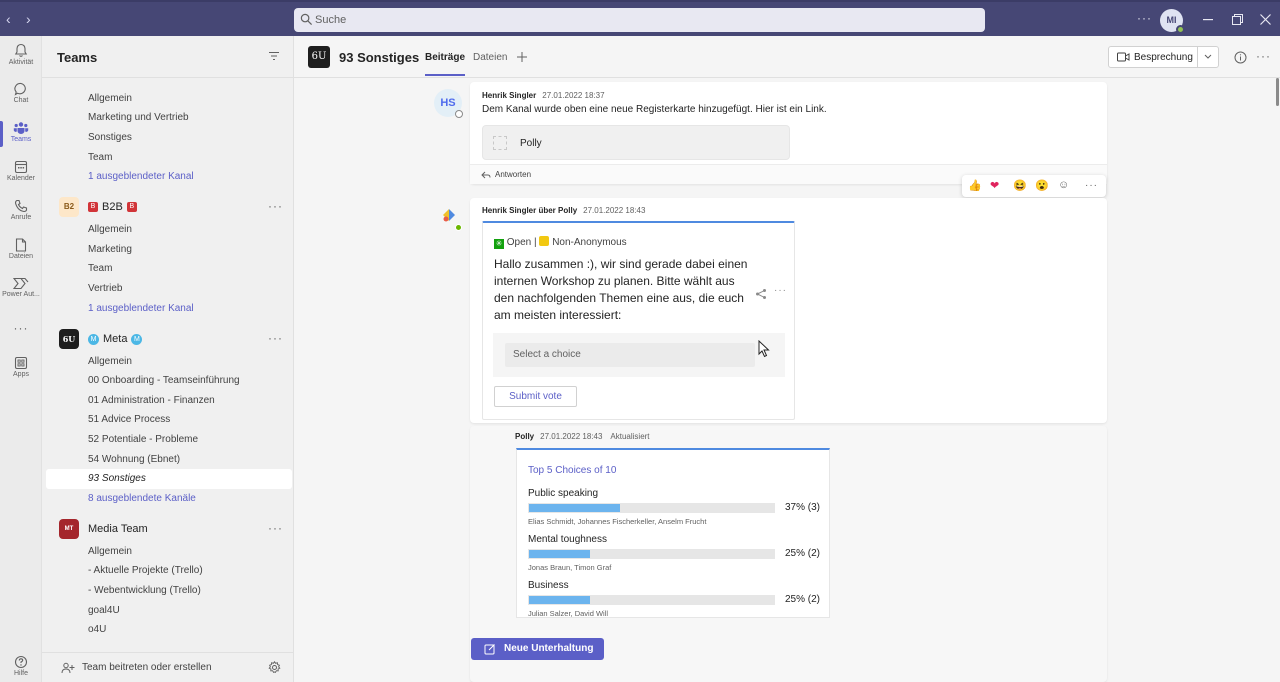 The height and width of the screenshot is (682, 1280). What do you see at coordinates (975, 185) in the screenshot?
I see `like-reaction-icon: 👍` at bounding box center [975, 185].